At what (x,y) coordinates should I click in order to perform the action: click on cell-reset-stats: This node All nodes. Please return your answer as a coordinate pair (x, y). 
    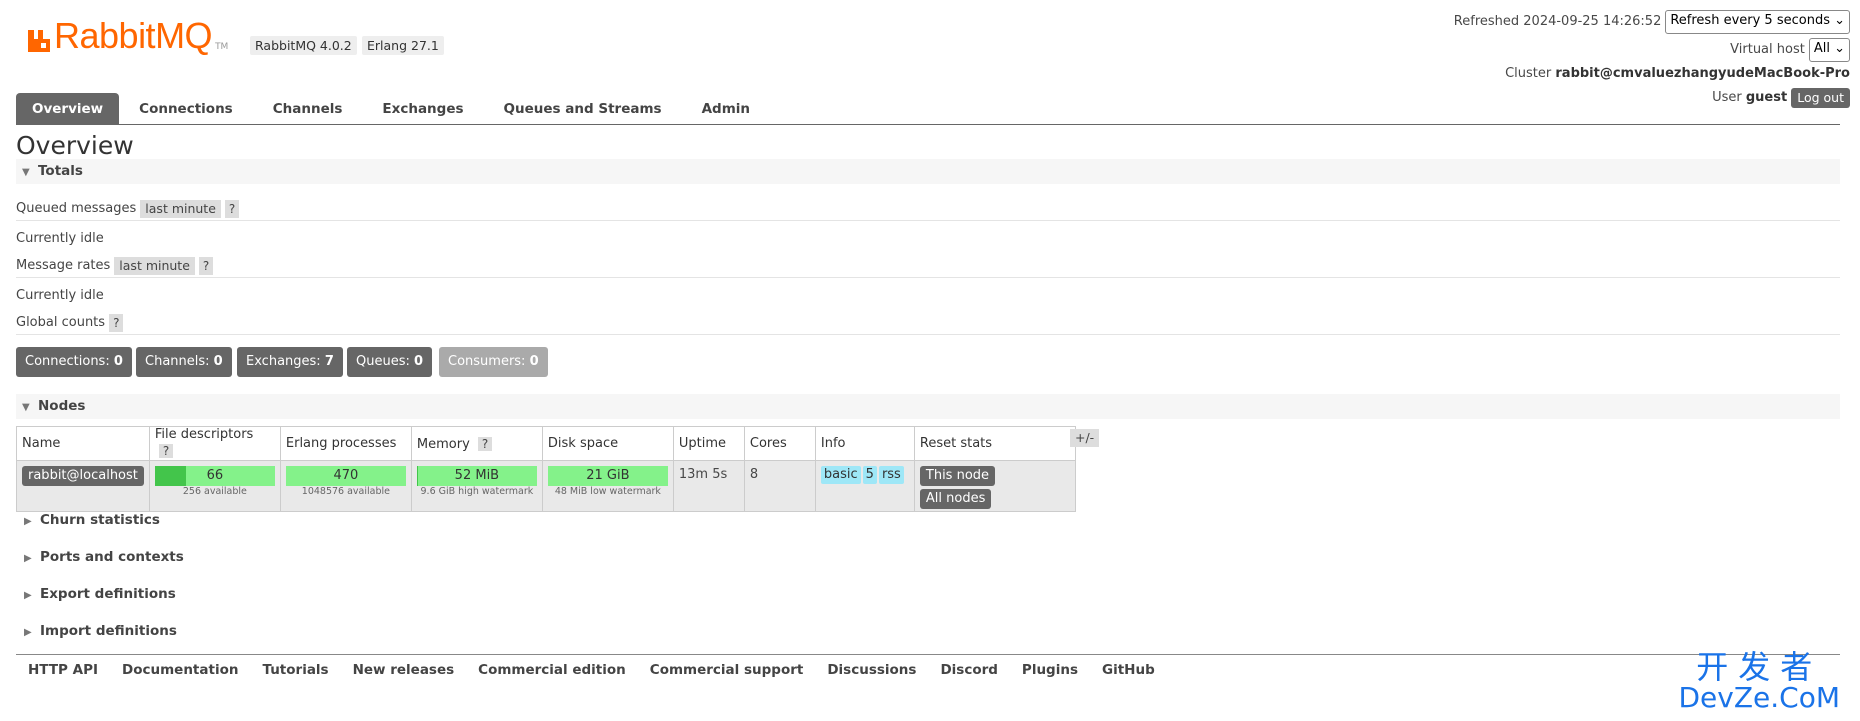
    Looking at the image, I should click on (994, 486).